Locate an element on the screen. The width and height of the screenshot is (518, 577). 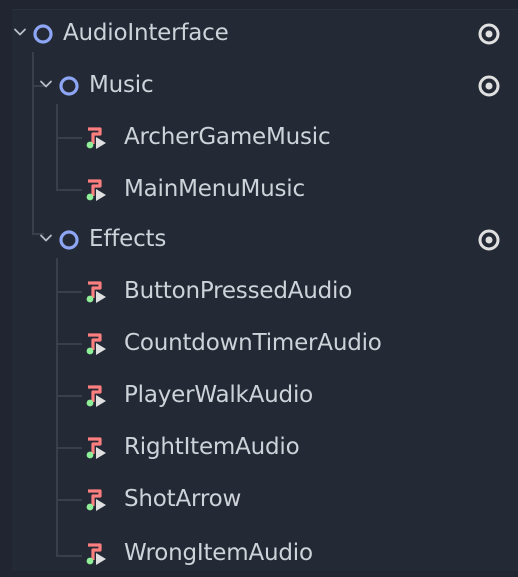
tree-row-countdowntimeraudio: CountdownTimerAudio is located at coordinates (265, 344).